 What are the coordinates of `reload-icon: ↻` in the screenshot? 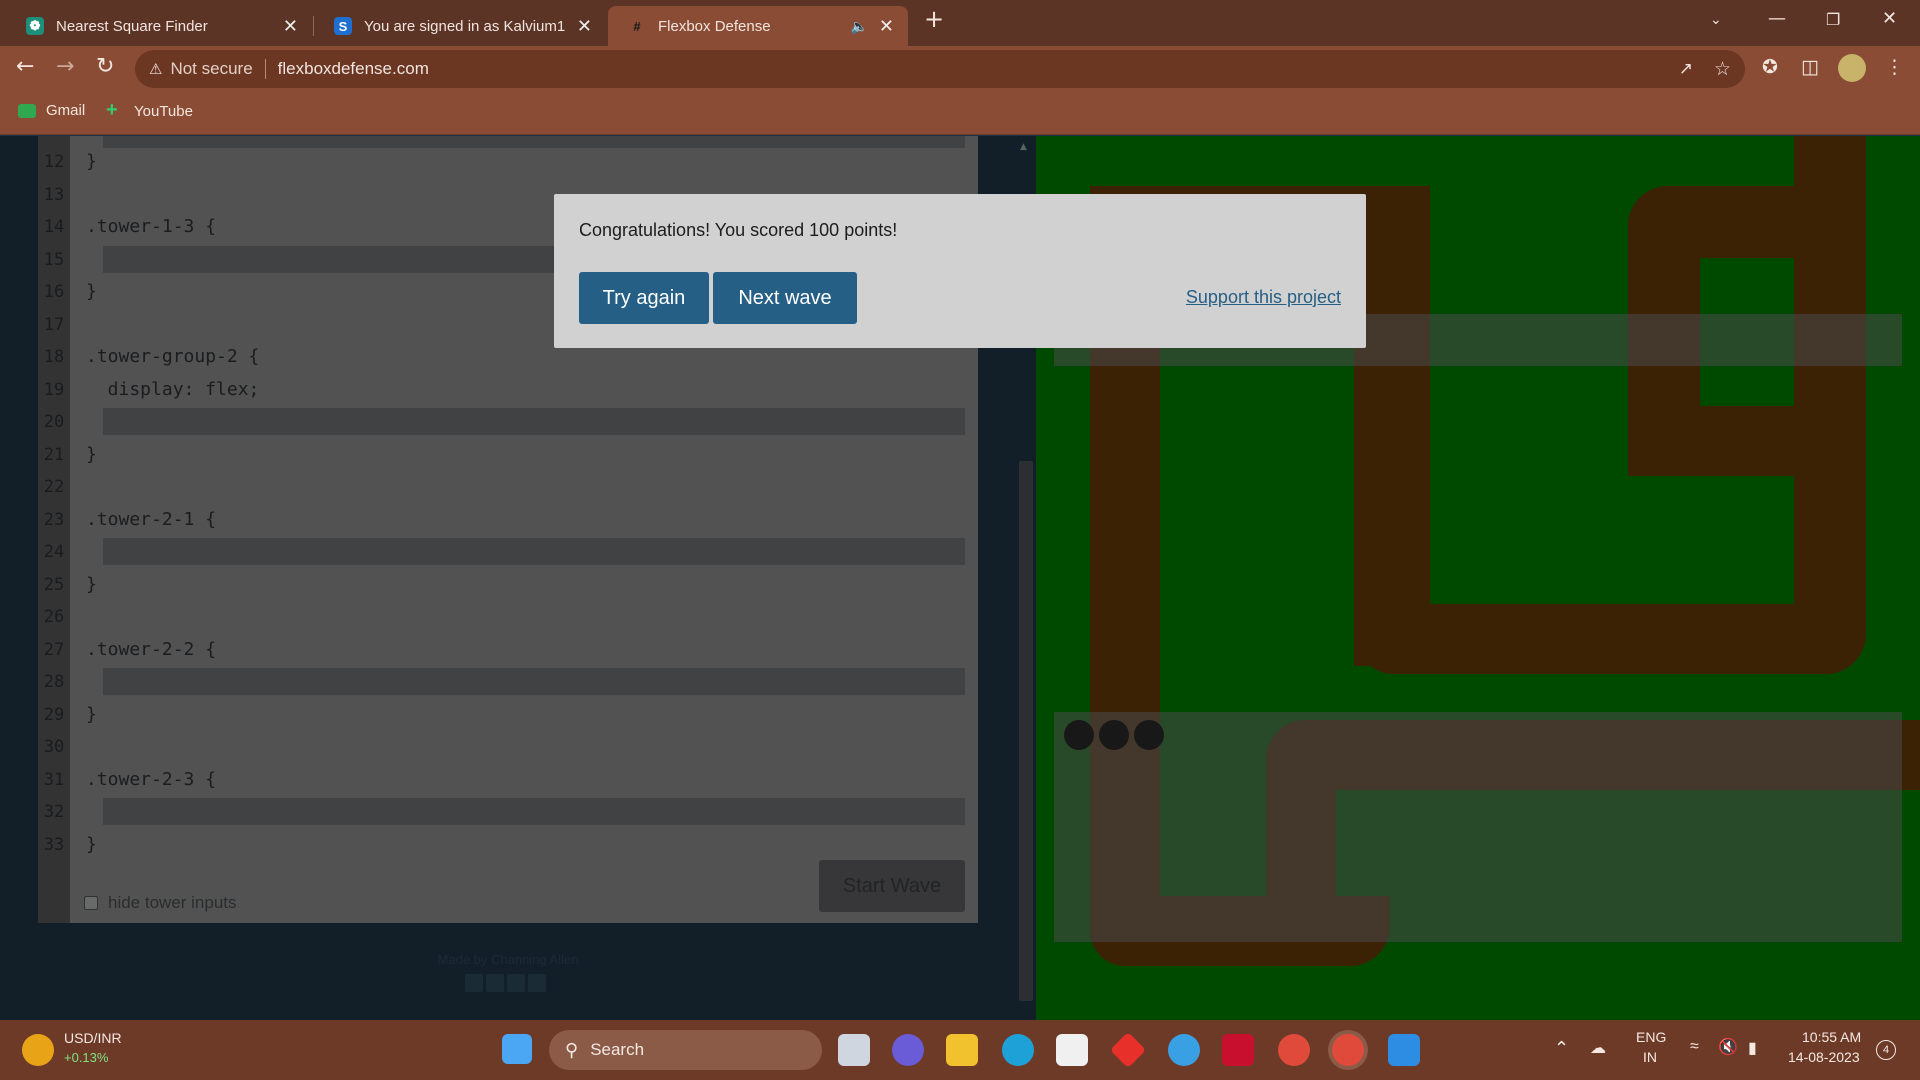 It's located at (105, 66).